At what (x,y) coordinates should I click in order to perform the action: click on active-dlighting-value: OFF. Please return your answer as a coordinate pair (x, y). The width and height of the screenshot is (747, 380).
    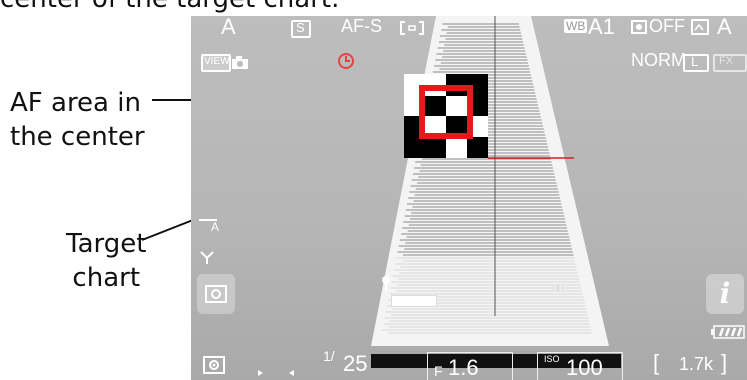
    Looking at the image, I should click on (667, 26).